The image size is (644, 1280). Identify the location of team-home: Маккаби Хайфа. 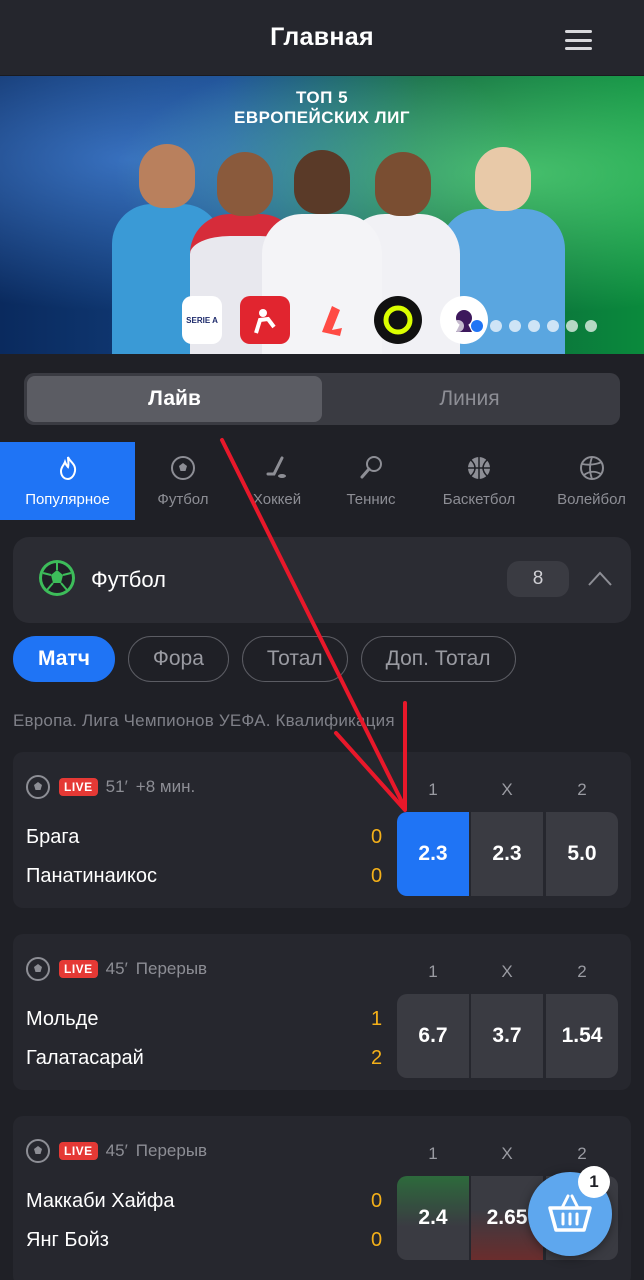
(100, 1201).